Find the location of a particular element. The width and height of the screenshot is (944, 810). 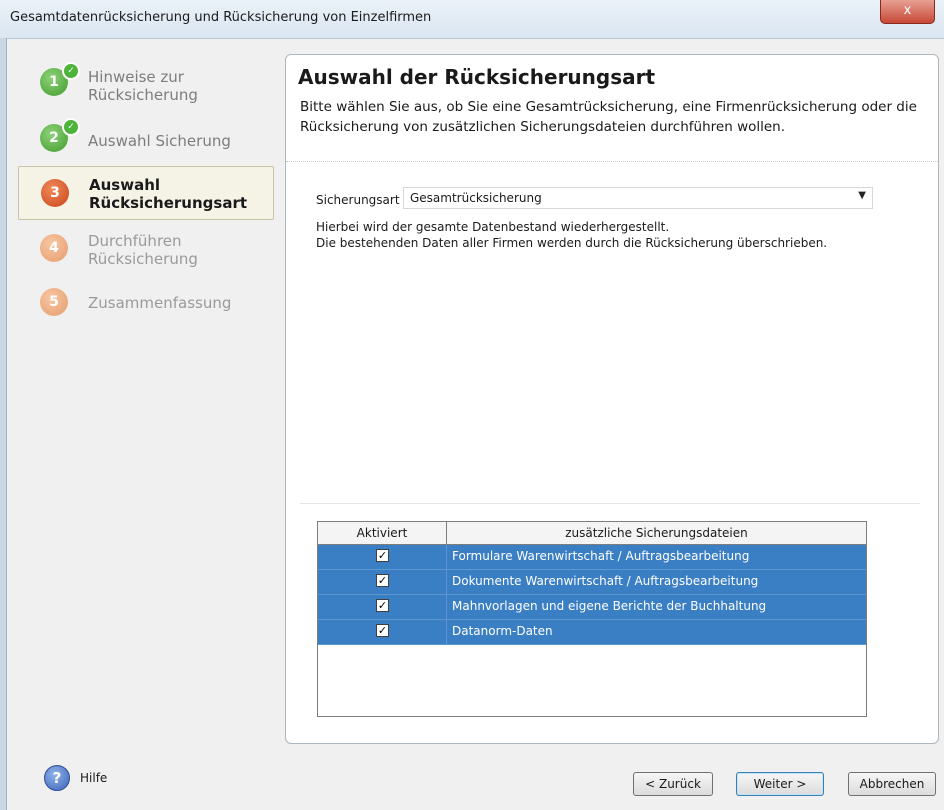

help-icon: ? is located at coordinates (57, 778).